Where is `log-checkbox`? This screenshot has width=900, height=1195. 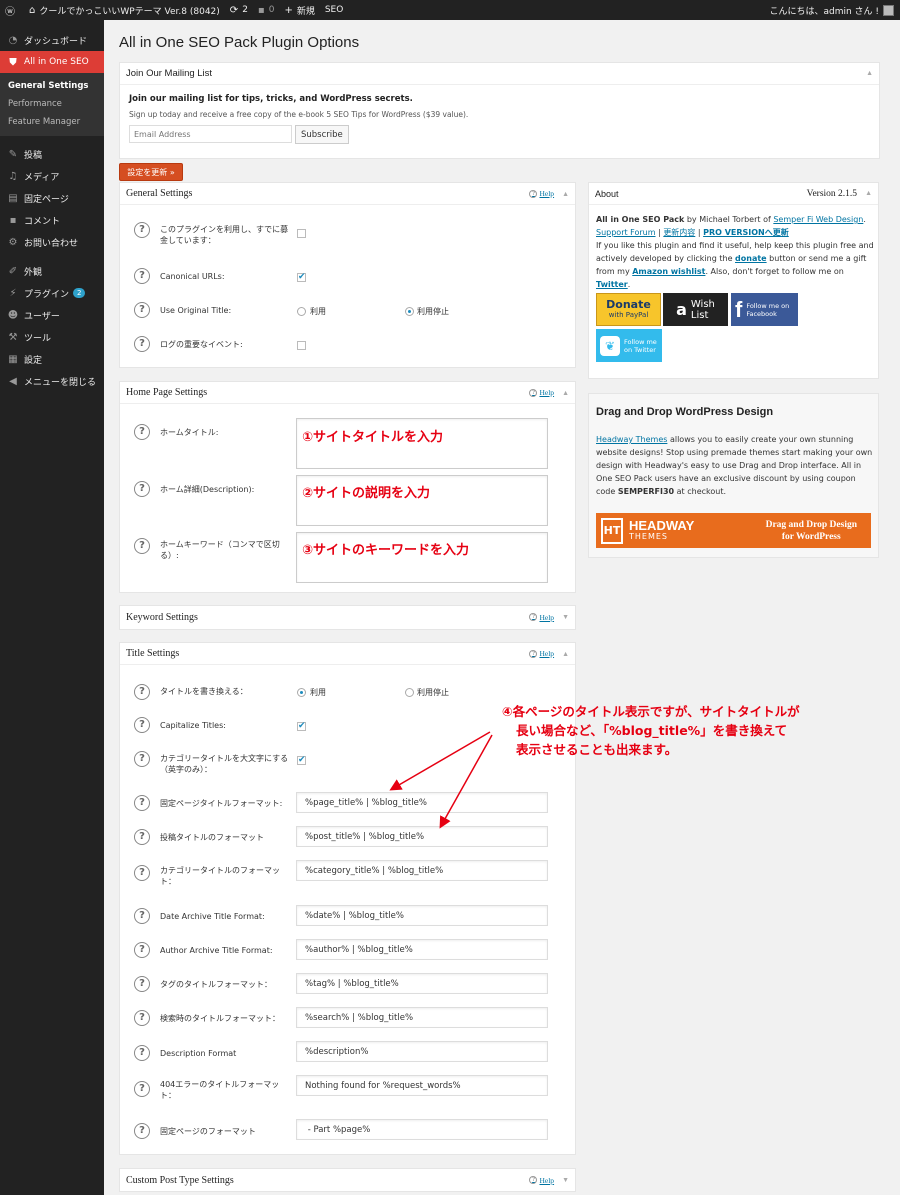 log-checkbox is located at coordinates (301, 345).